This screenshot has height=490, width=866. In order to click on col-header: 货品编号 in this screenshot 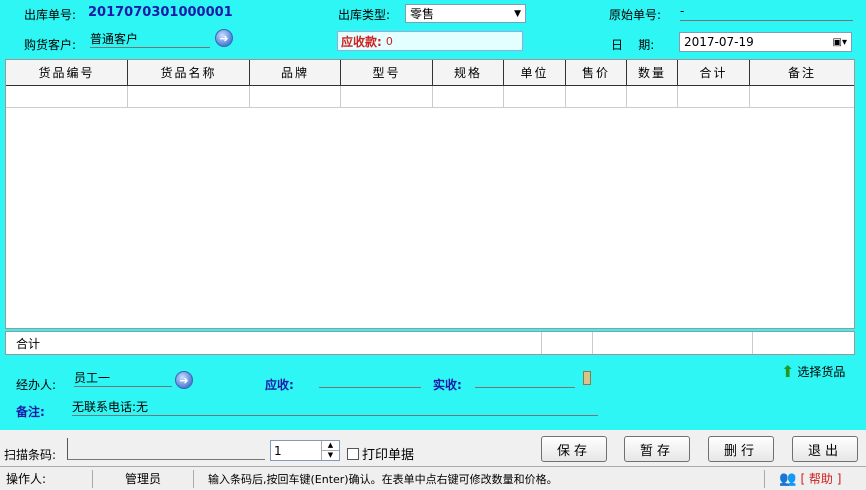, I will do `click(67, 72)`.